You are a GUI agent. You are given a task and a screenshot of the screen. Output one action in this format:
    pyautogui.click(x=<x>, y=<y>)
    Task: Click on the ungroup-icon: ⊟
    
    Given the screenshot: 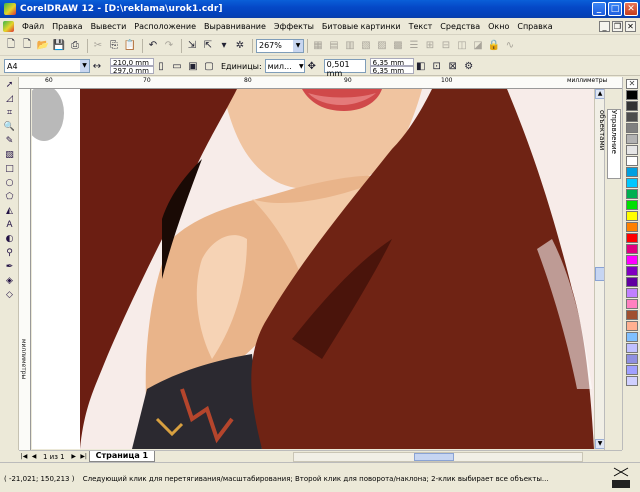 What is the action you would take?
    pyautogui.click(x=446, y=46)
    